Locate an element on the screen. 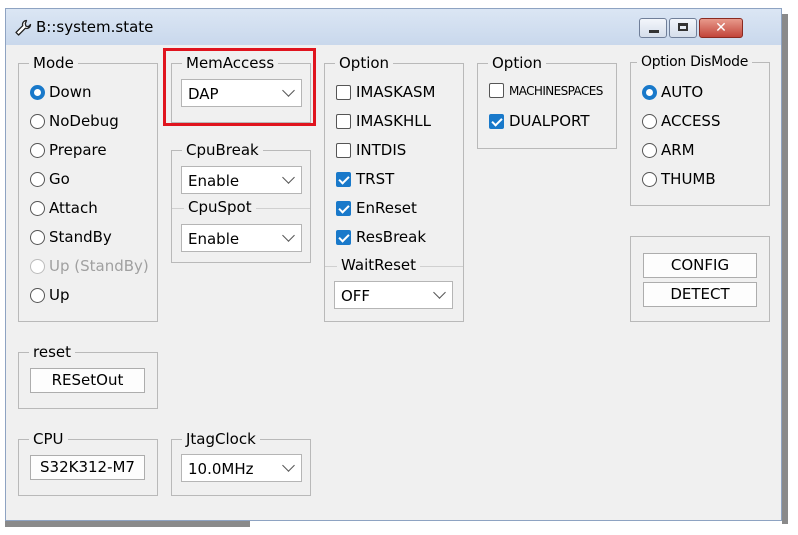  cpubreak-value: Enable is located at coordinates (214, 181).